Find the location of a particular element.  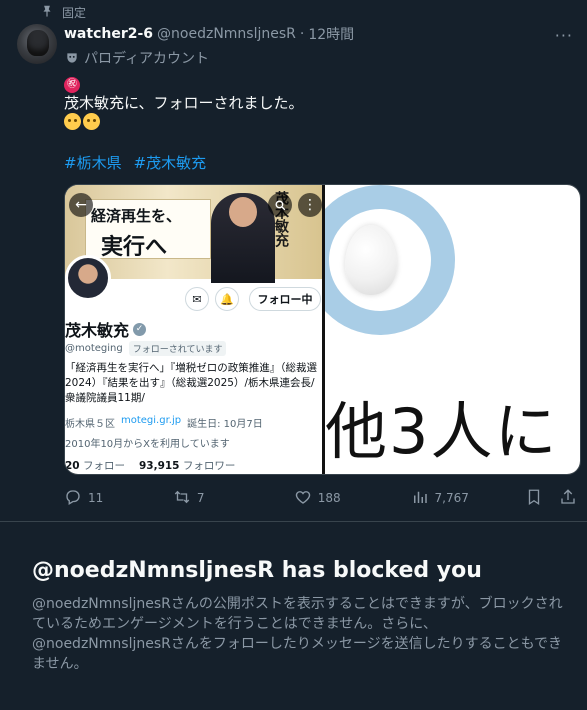

search-icon is located at coordinates (280, 205).